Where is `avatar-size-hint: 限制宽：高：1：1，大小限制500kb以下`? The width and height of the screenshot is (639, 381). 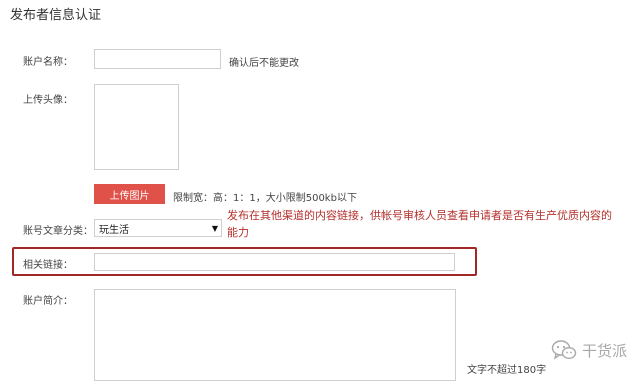
avatar-size-hint: 限制宽：高：1：1，大小限制500kb以下 is located at coordinates (265, 198).